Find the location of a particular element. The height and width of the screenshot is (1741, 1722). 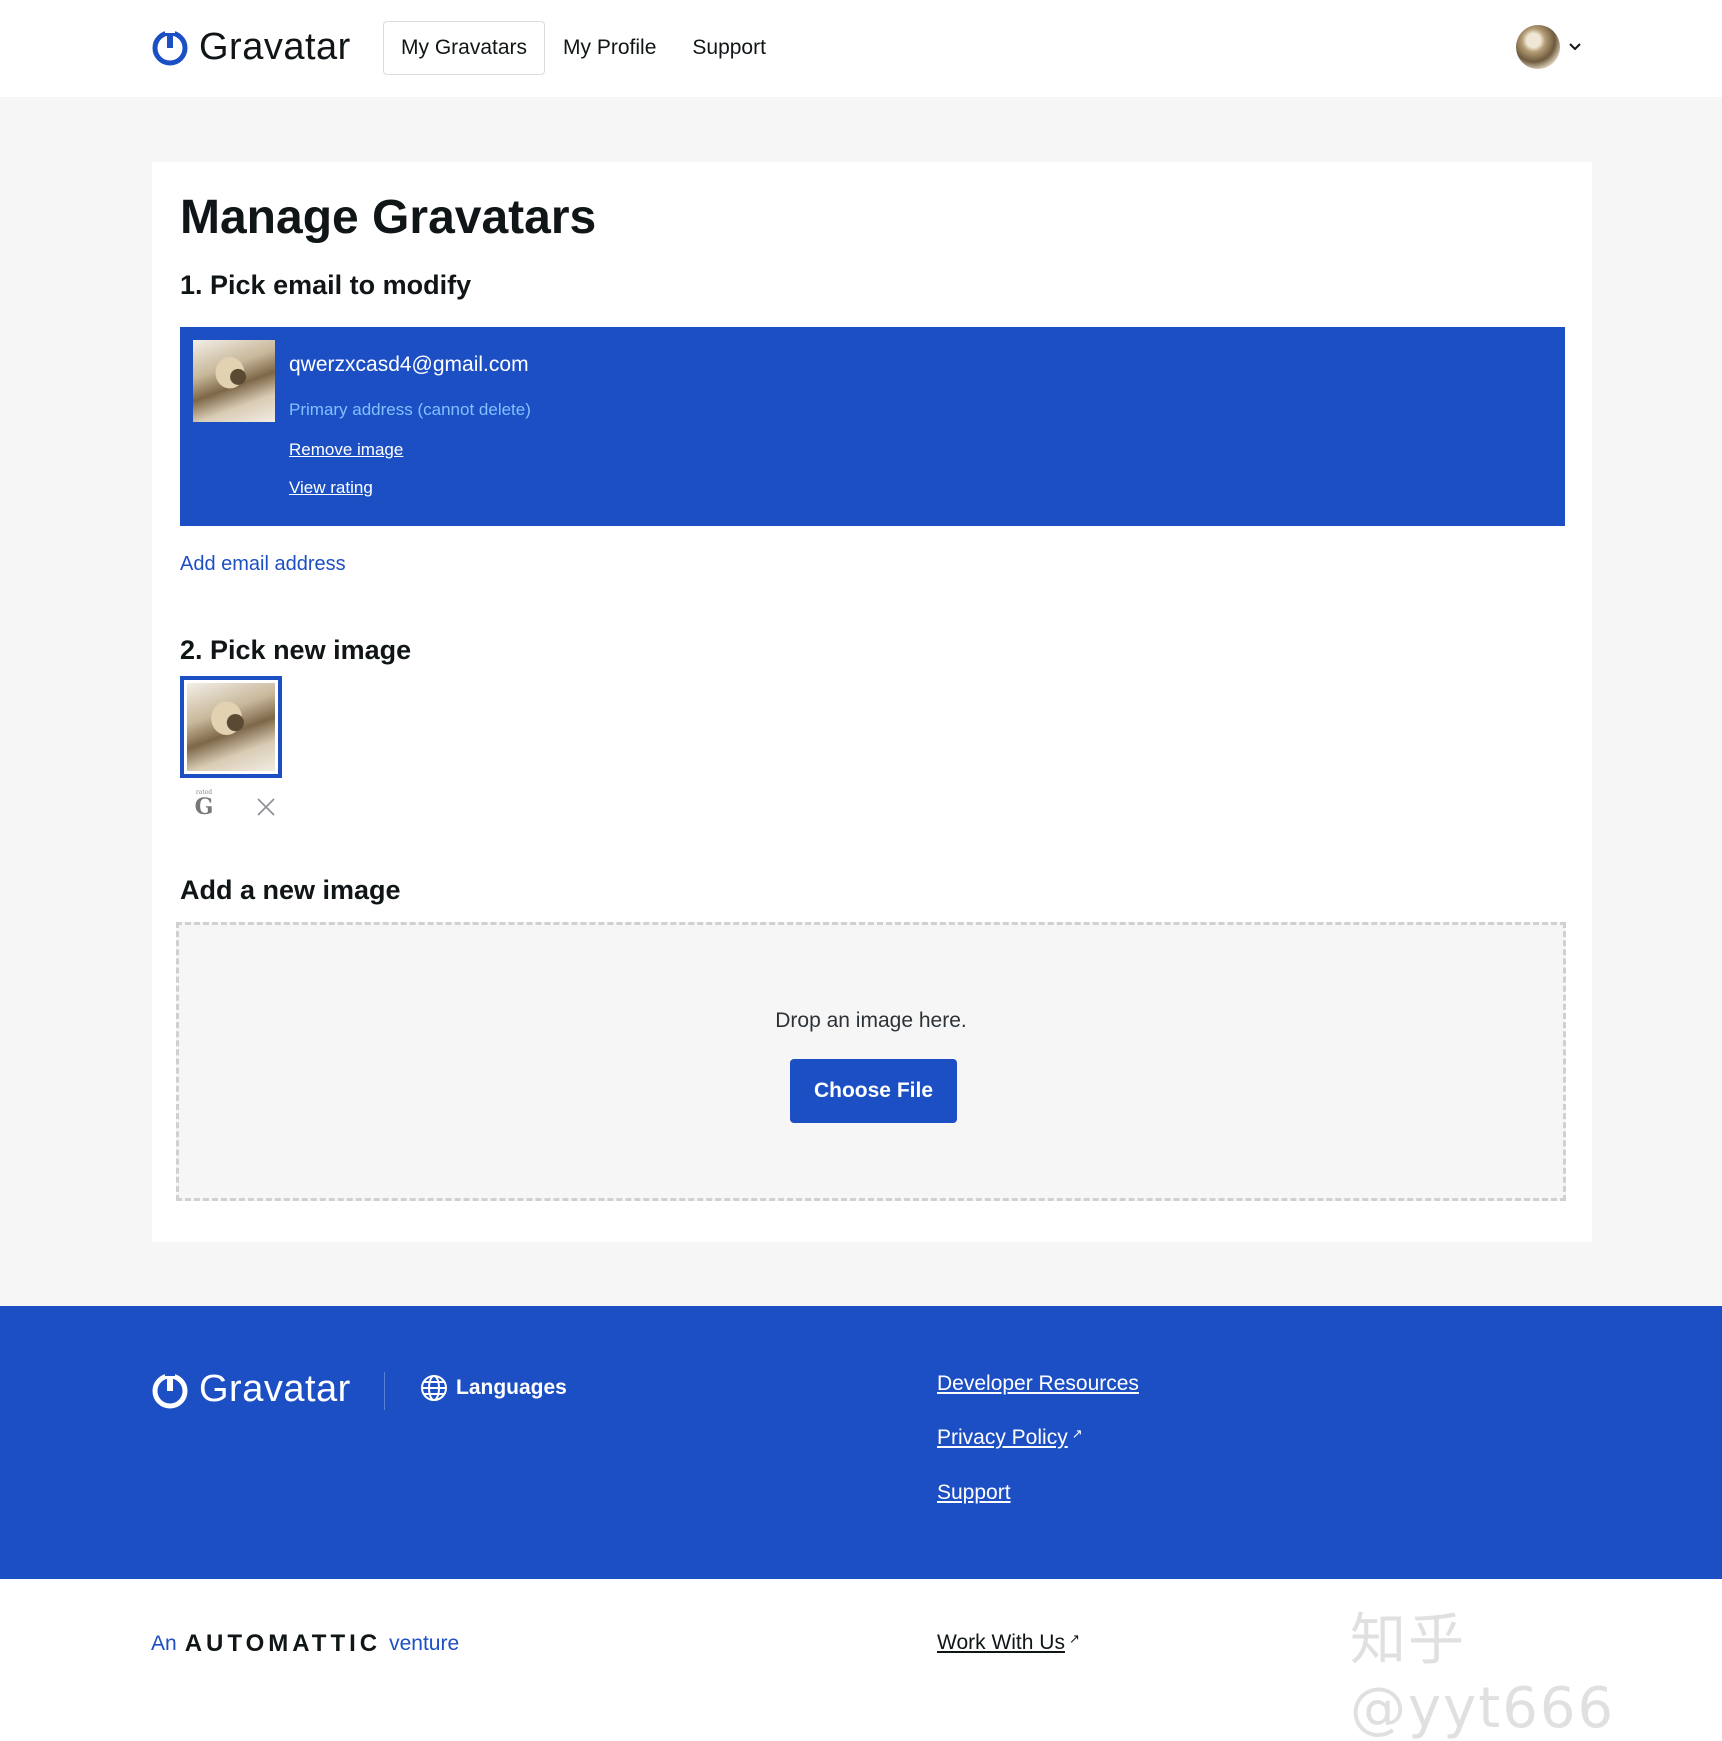

drop-hint: Drop an image here. is located at coordinates (871, 1020).